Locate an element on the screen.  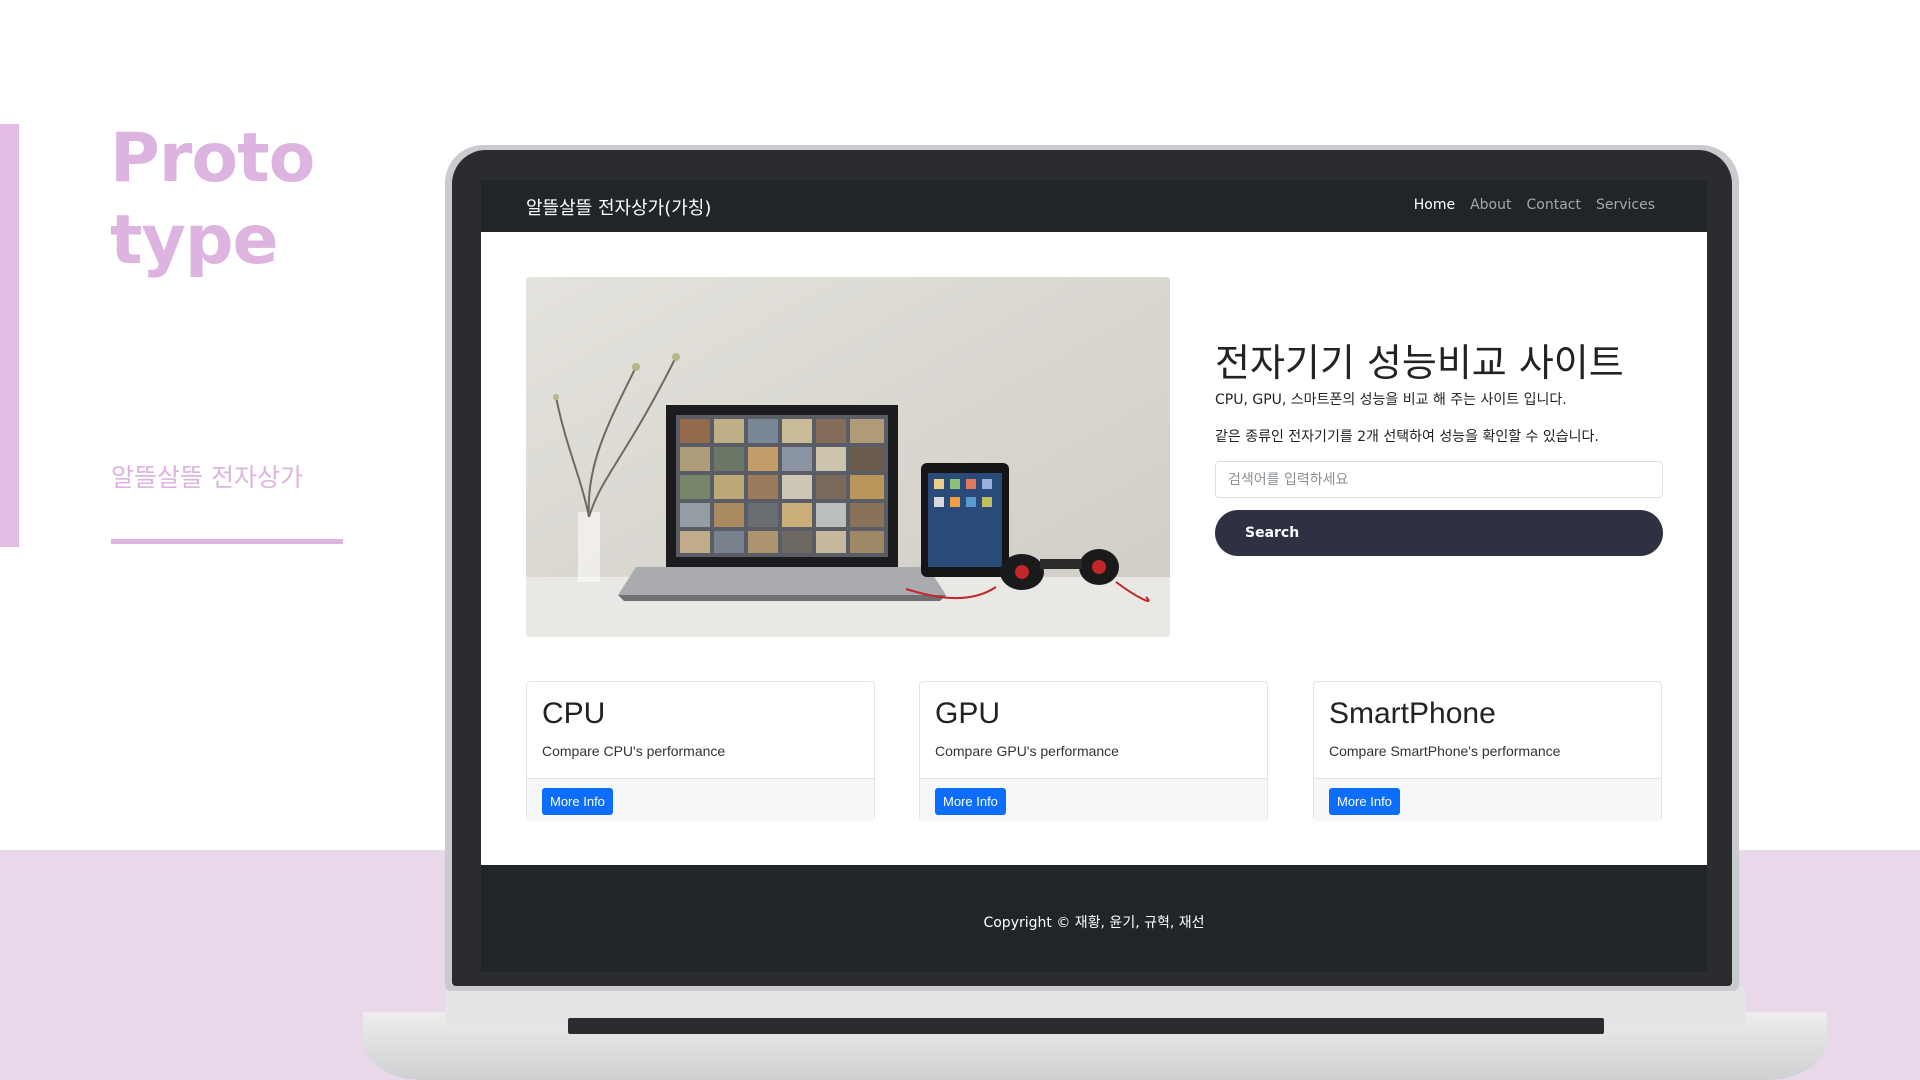
card-title: CPU is located at coordinates (574, 713).